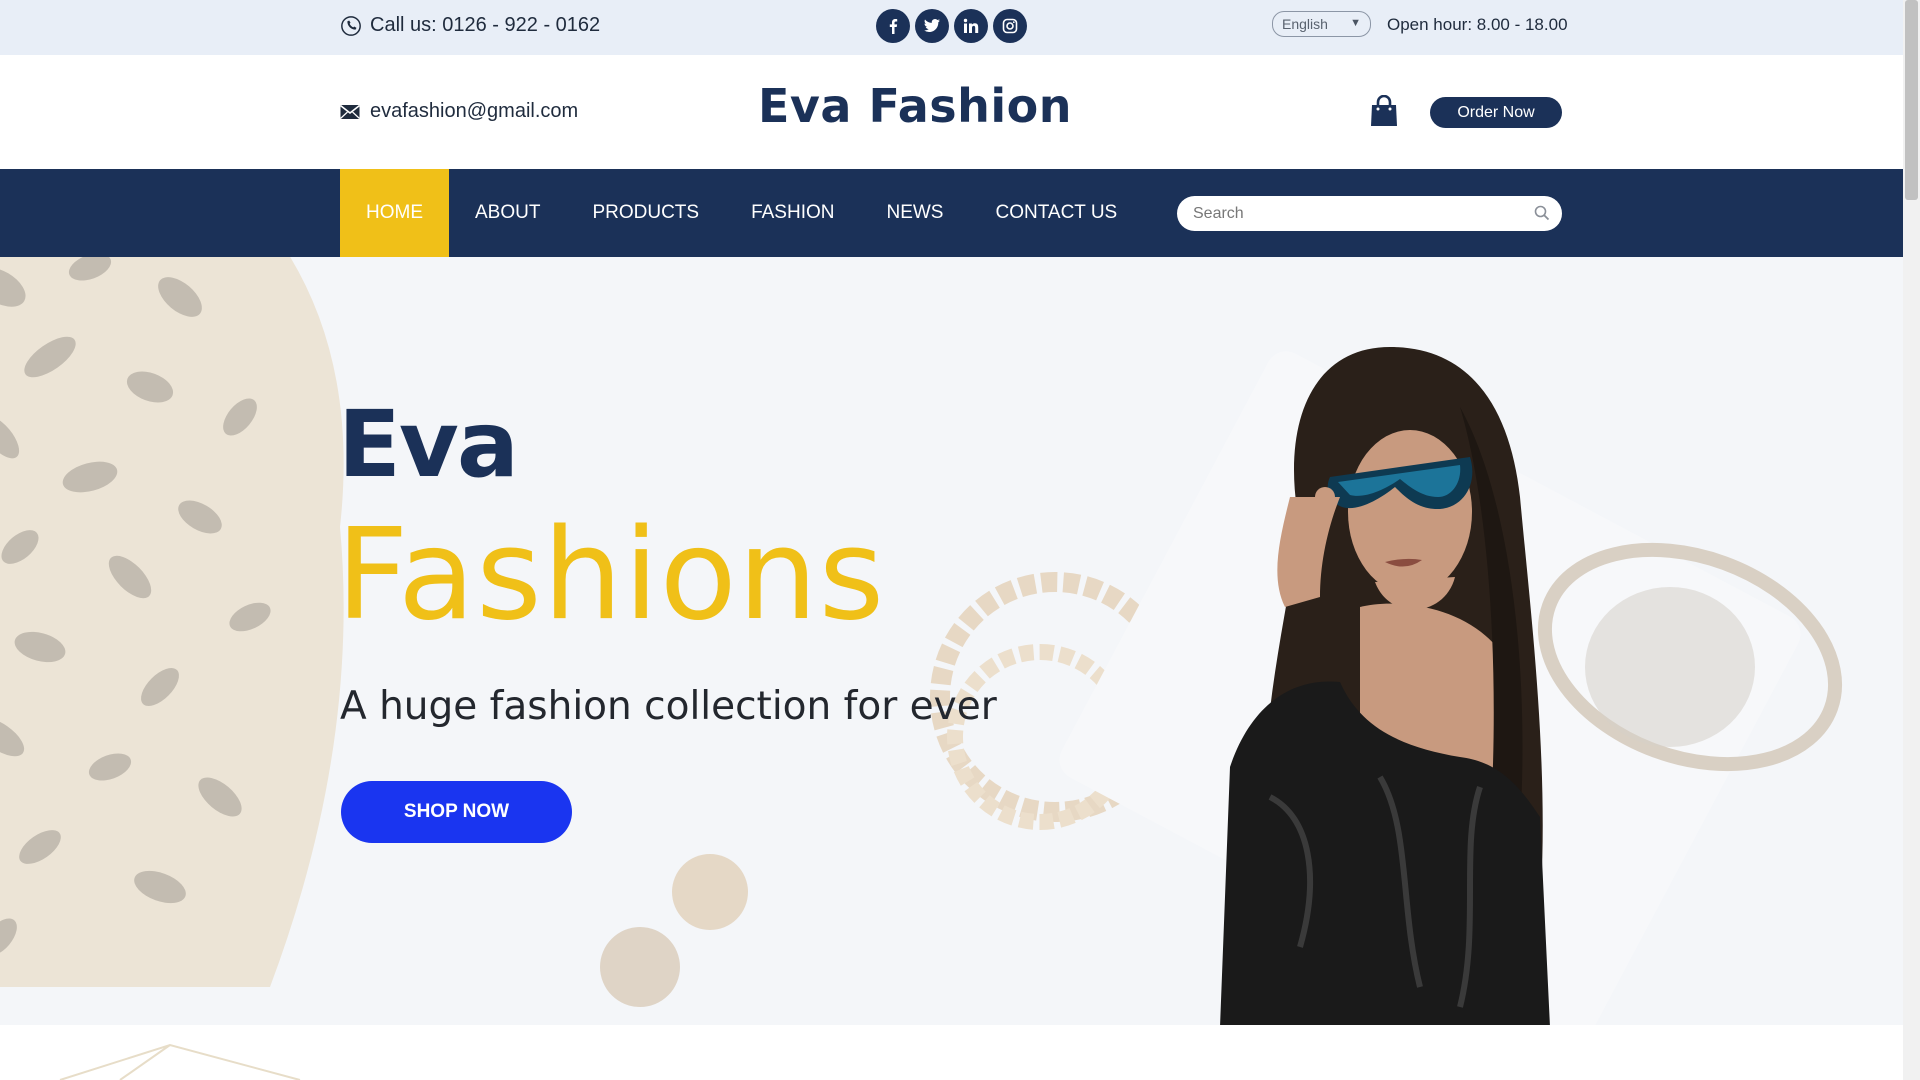 The height and width of the screenshot is (1080, 1920). What do you see at coordinates (180, 1061) in the screenshot?
I see `decorative-lines` at bounding box center [180, 1061].